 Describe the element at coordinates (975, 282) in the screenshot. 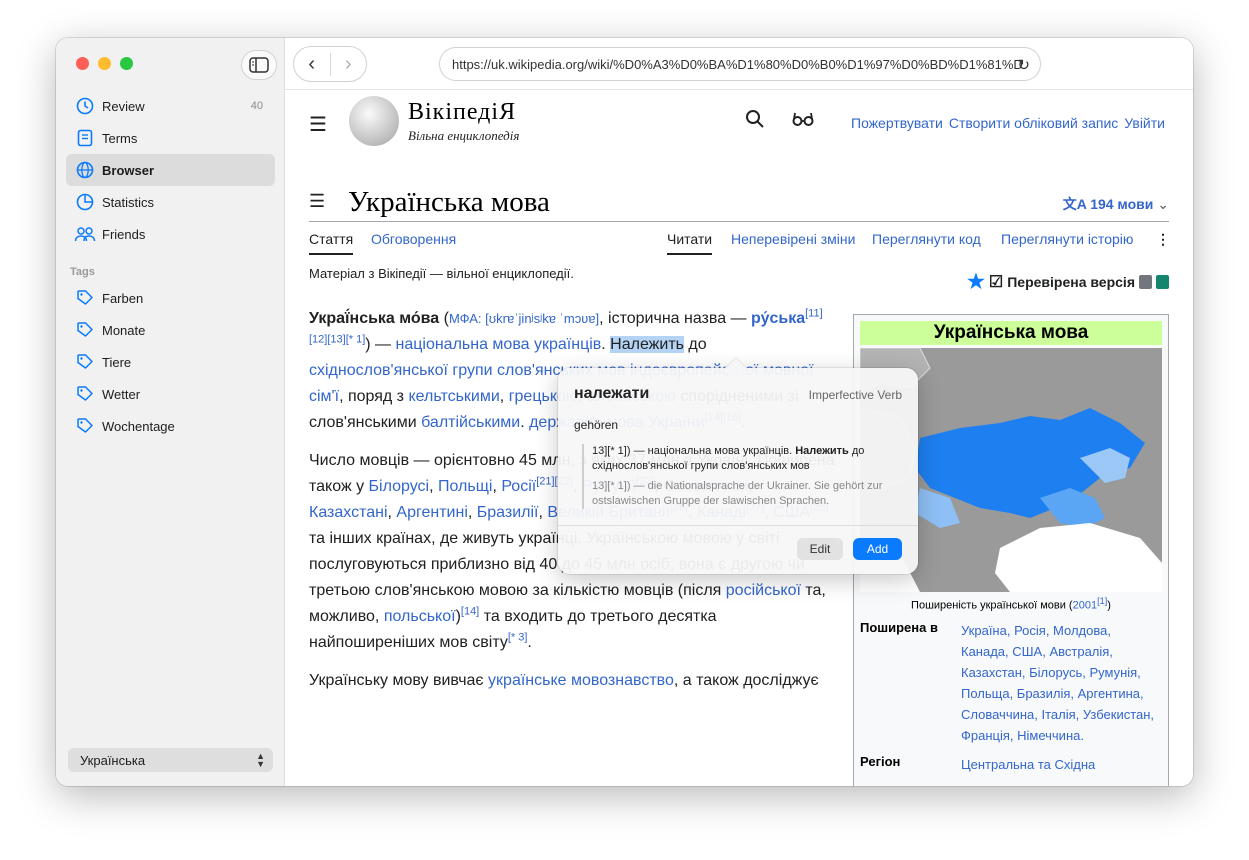

I see `star-icon: ★` at that location.